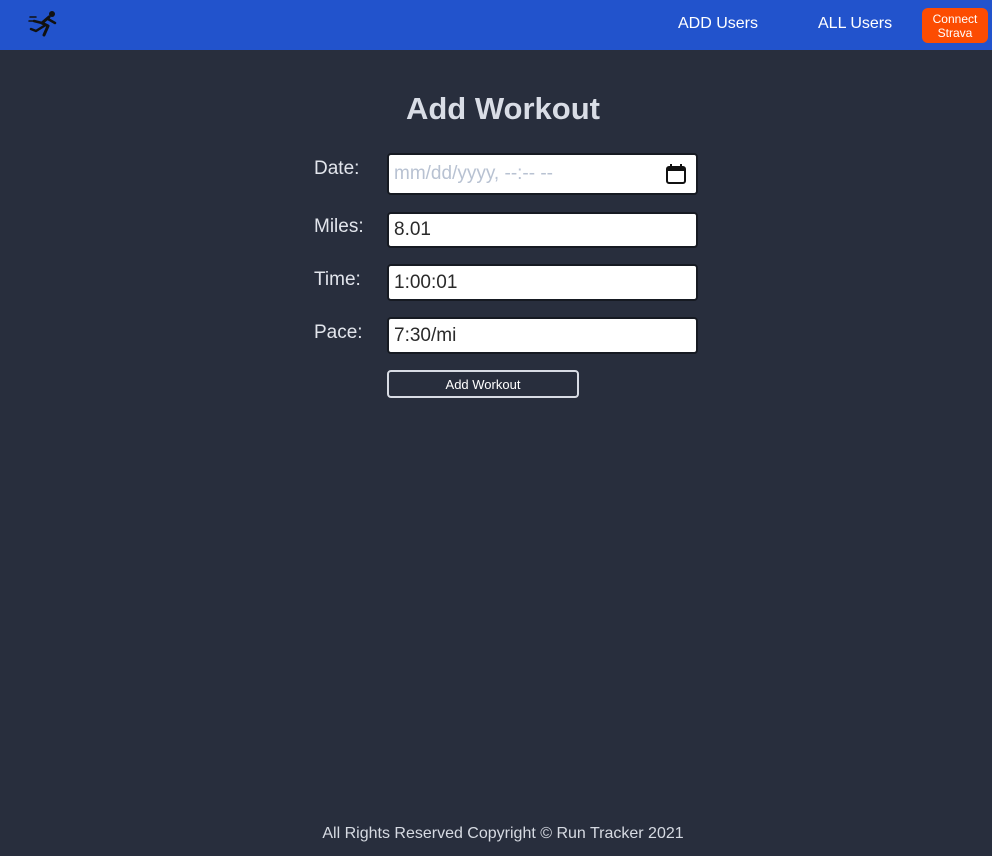 This screenshot has height=856, width=992. Describe the element at coordinates (855, 24) in the screenshot. I see `nav-all-users-link: ALL Users` at that location.